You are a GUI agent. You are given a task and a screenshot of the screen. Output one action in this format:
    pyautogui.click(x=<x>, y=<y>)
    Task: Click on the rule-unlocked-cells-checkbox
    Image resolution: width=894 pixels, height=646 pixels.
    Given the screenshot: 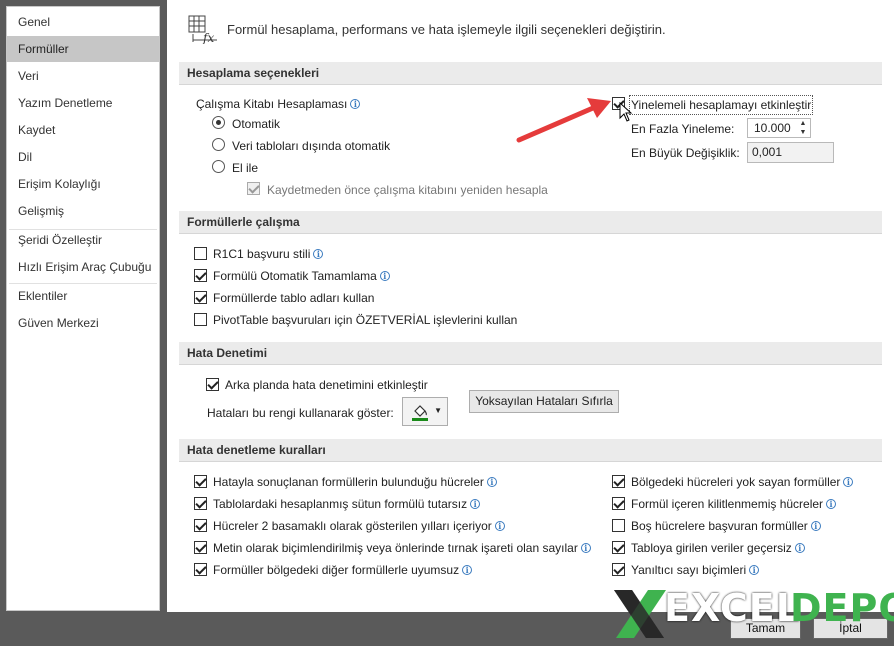 What is the action you would take?
    pyautogui.click(x=618, y=503)
    